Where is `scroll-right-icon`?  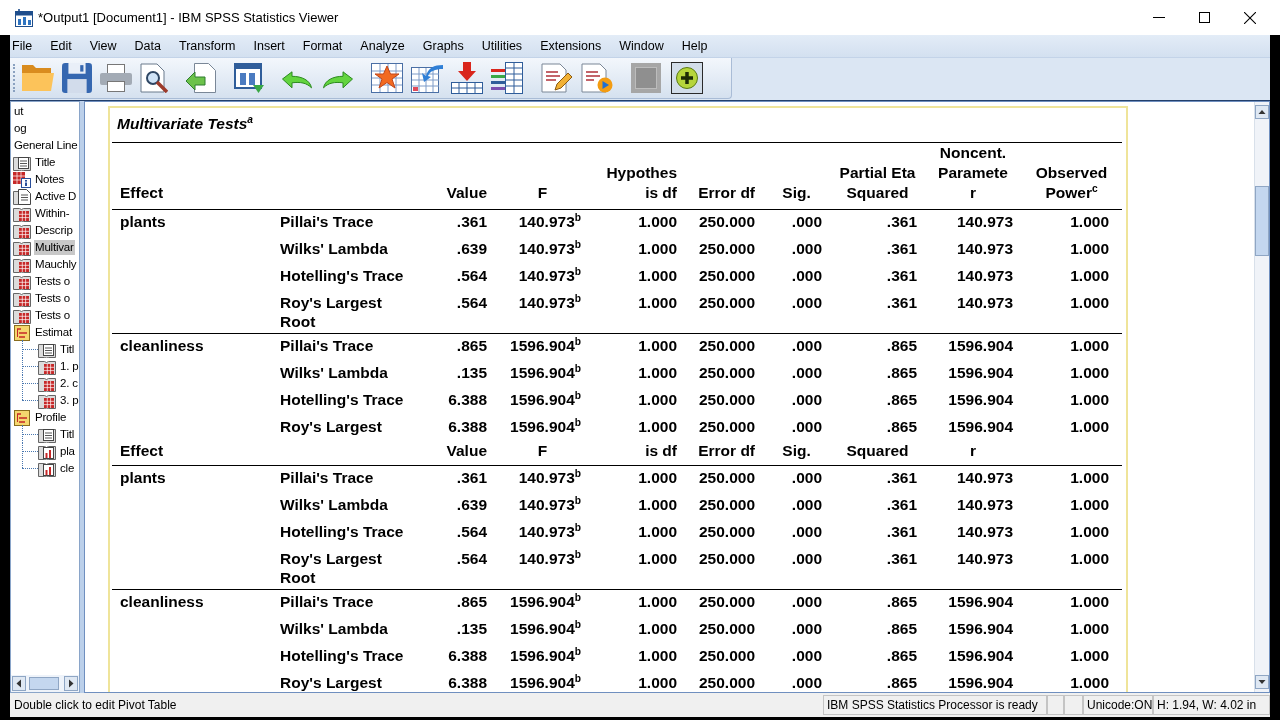
scroll-right-icon is located at coordinates (71, 683).